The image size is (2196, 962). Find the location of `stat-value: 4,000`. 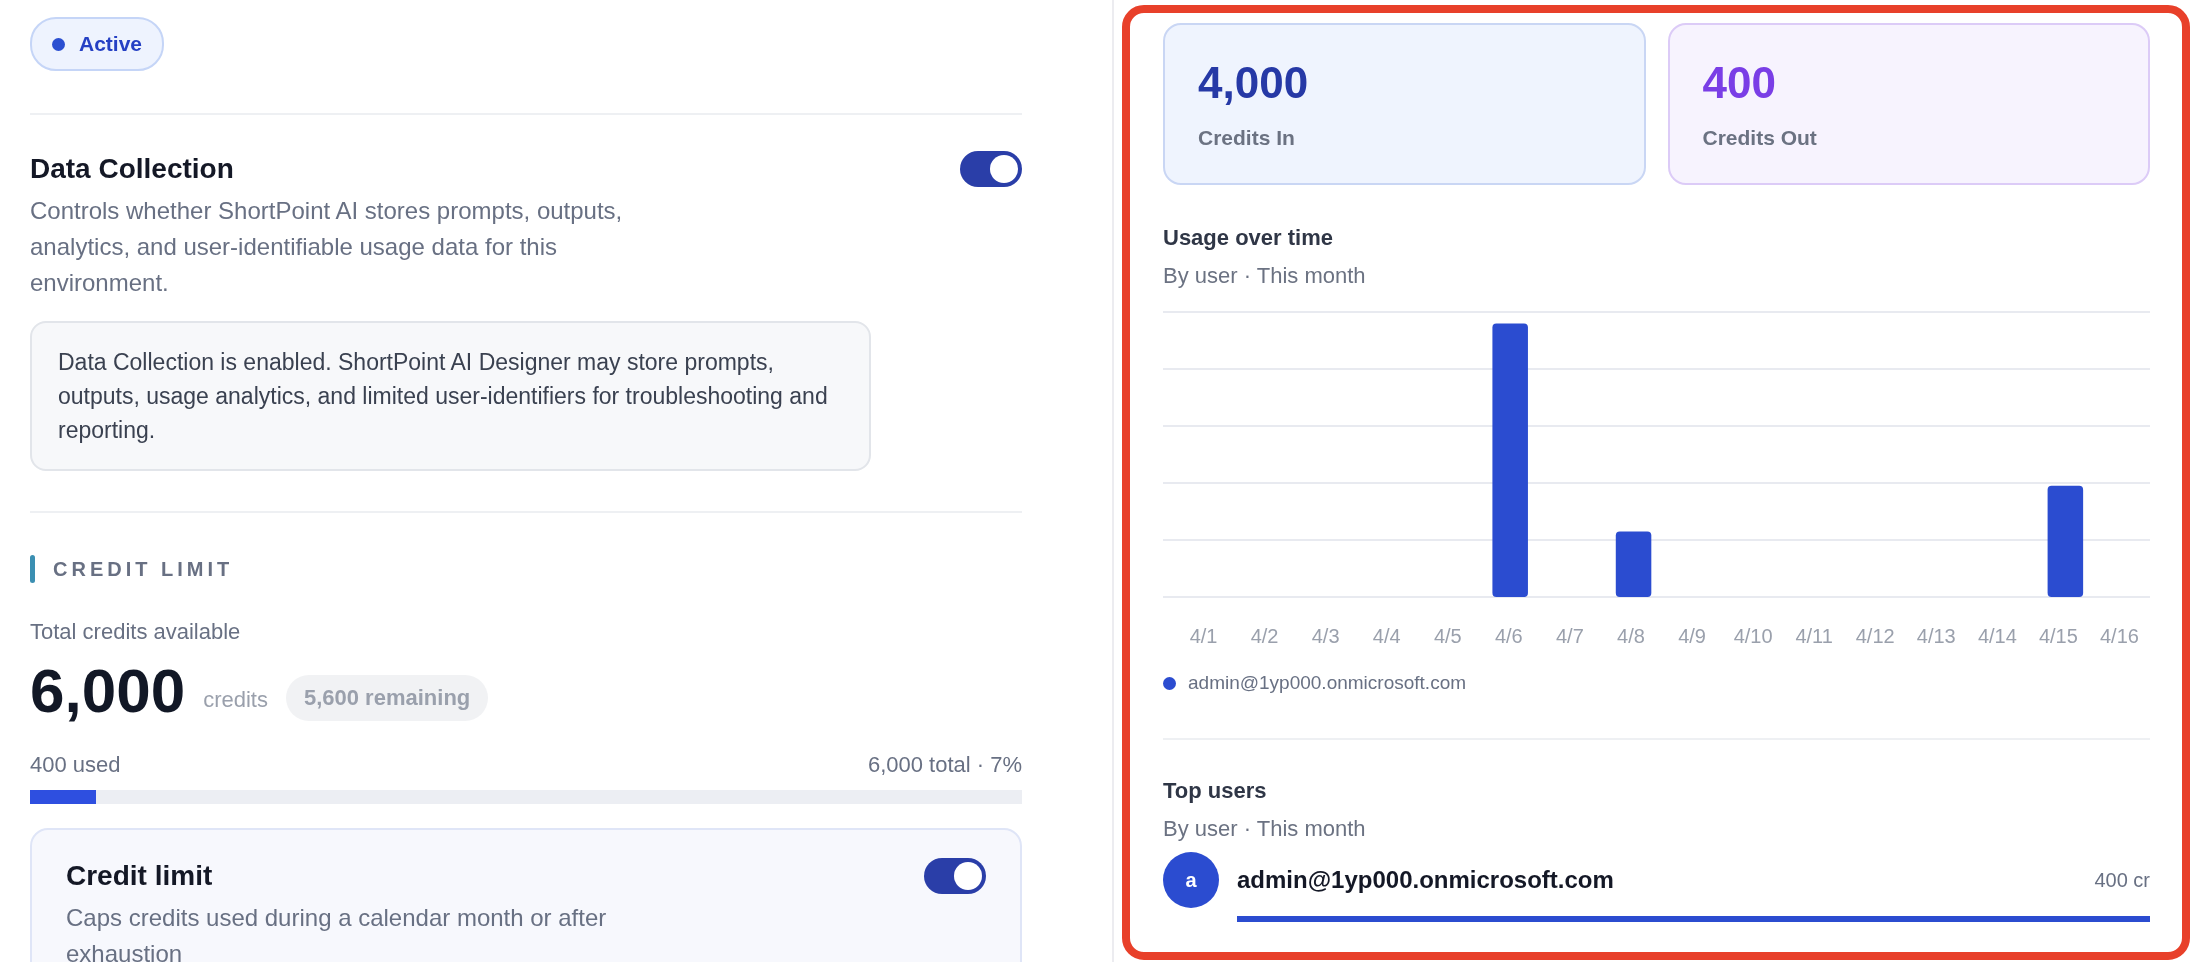

stat-value: 4,000 is located at coordinates (1254, 83).